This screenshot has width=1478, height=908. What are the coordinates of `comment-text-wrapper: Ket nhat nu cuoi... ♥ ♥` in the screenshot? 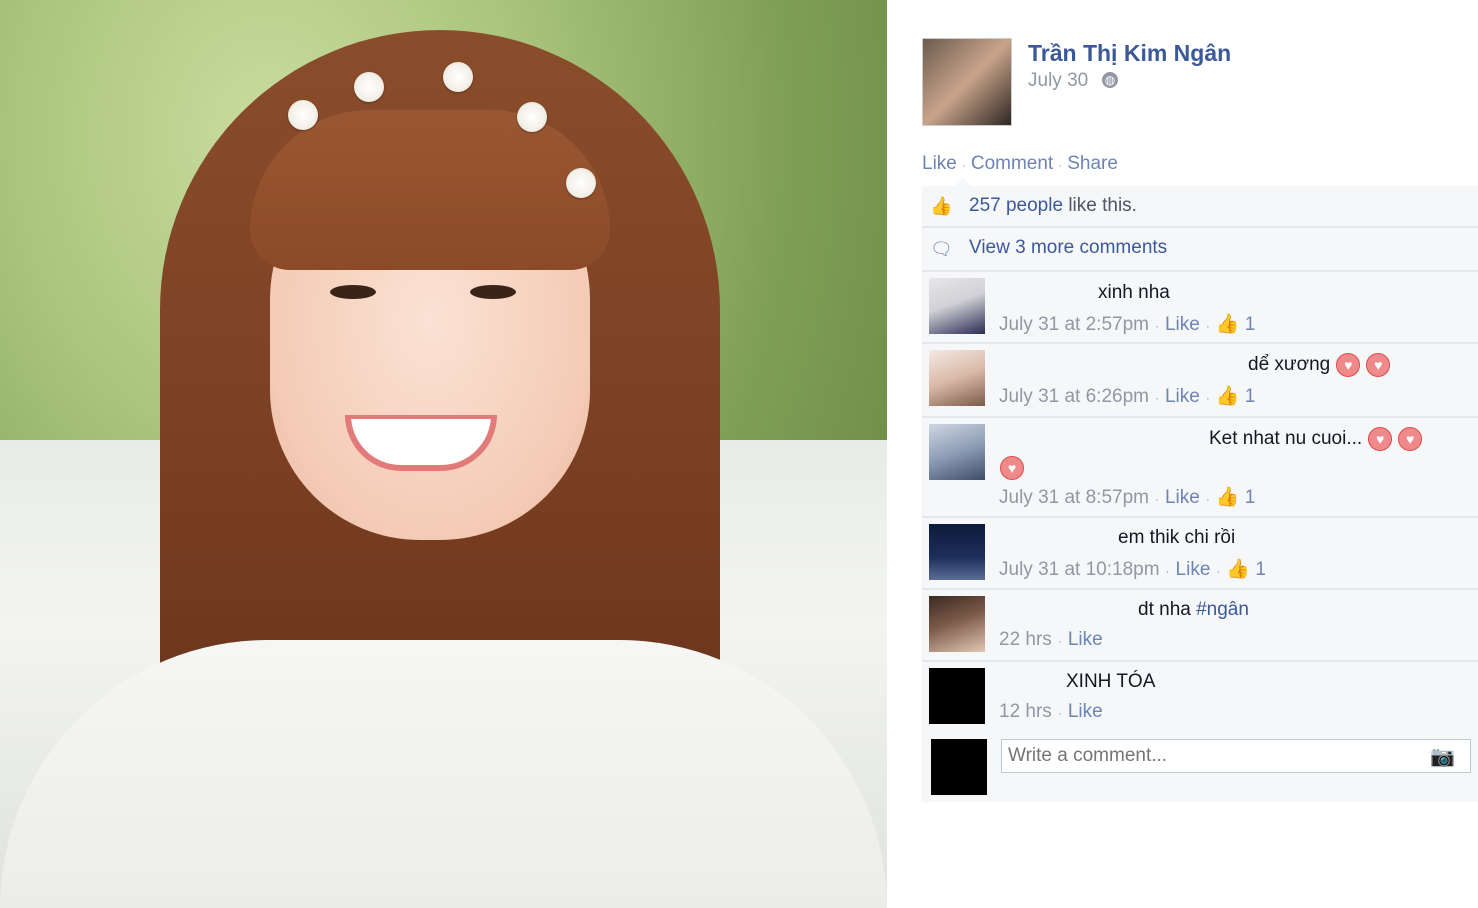 It's located at (1316, 439).